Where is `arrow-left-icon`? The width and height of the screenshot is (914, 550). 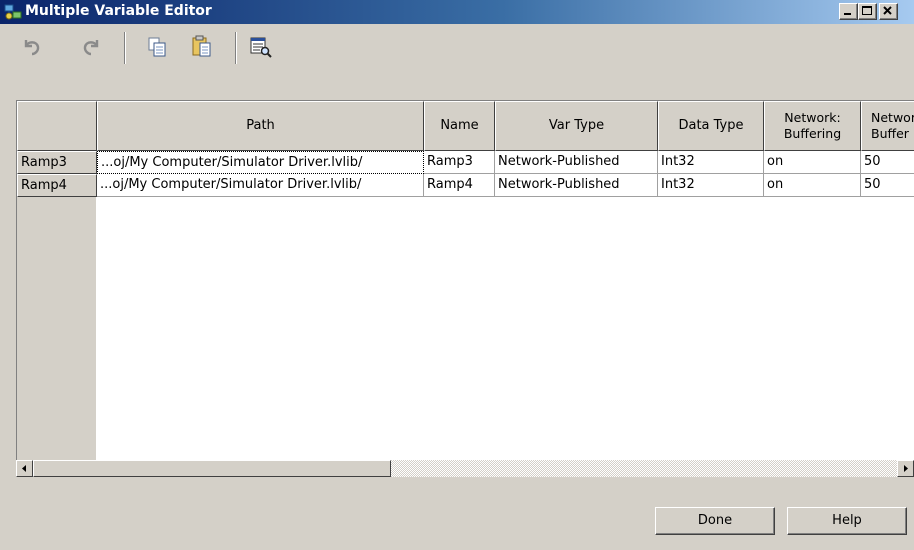 arrow-left-icon is located at coordinates (24, 468).